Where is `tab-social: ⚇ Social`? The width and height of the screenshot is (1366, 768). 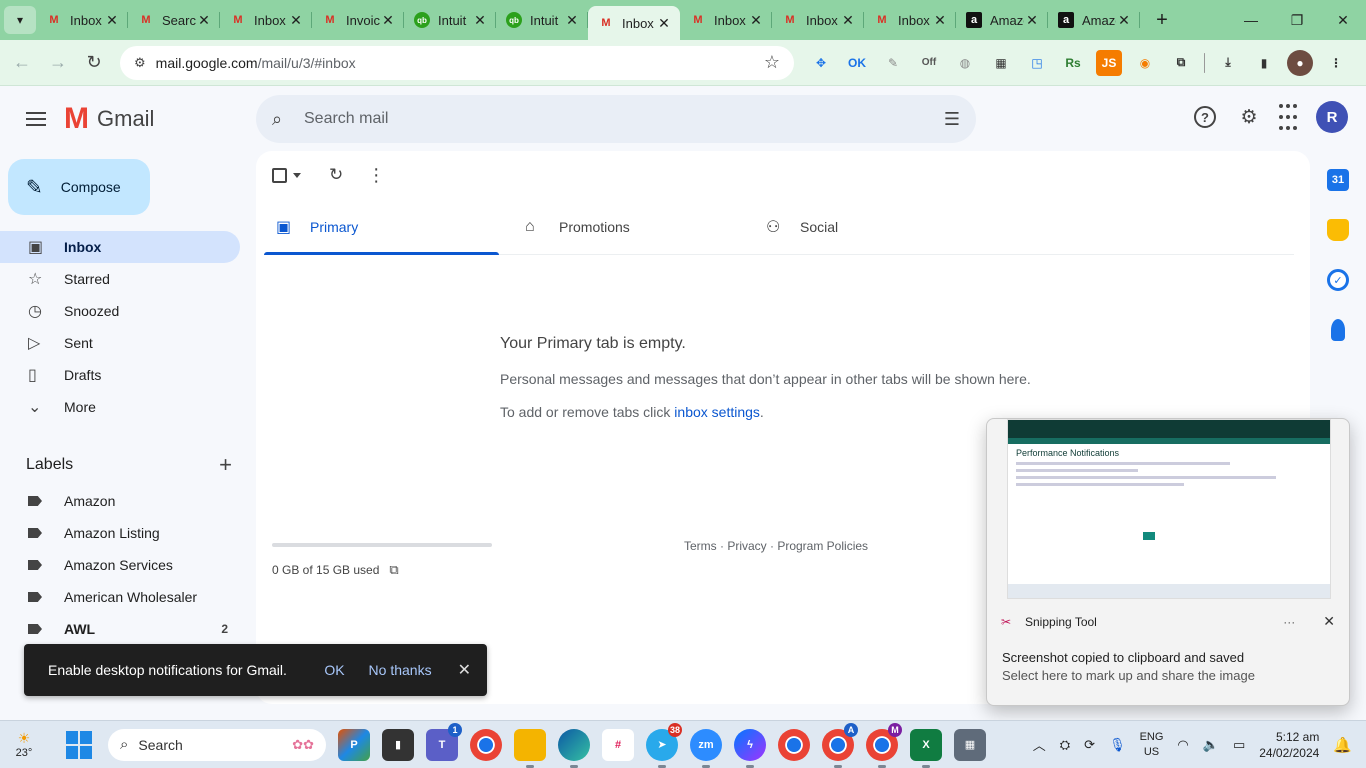 tab-social: ⚇ Social is located at coordinates (871, 226).